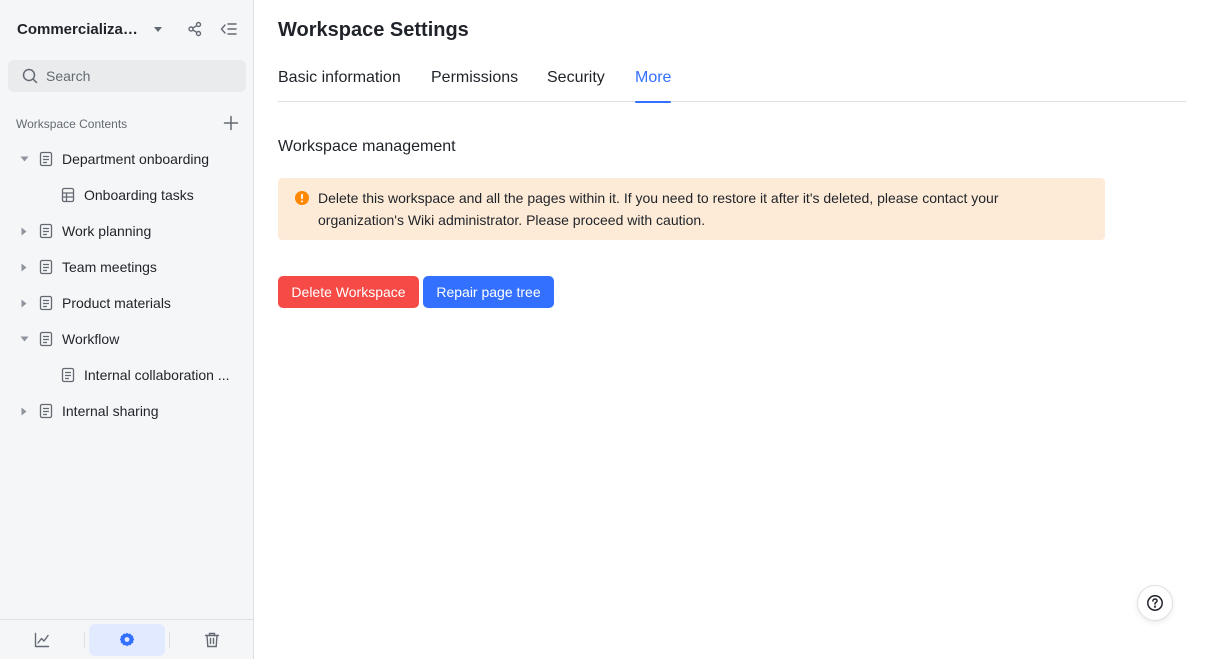  Describe the element at coordinates (30, 76) in the screenshot. I see `search-icon` at that location.